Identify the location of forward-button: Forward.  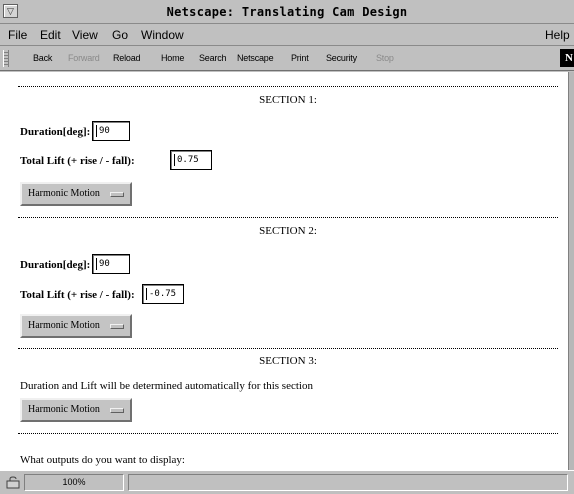
(84, 58).